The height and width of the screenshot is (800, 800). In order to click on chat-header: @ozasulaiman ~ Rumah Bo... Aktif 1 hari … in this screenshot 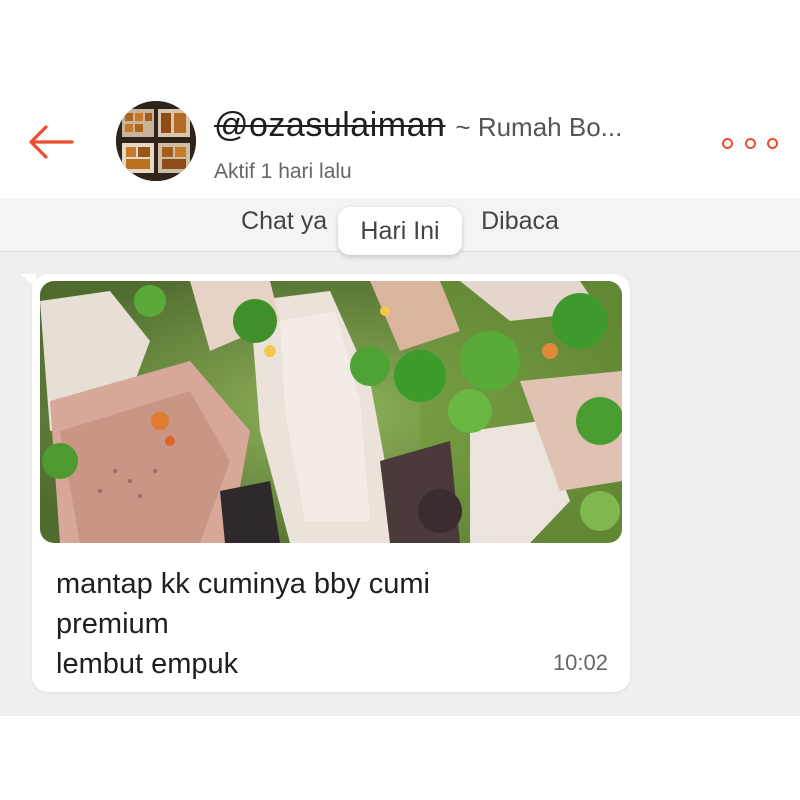, I will do `click(400, 143)`.